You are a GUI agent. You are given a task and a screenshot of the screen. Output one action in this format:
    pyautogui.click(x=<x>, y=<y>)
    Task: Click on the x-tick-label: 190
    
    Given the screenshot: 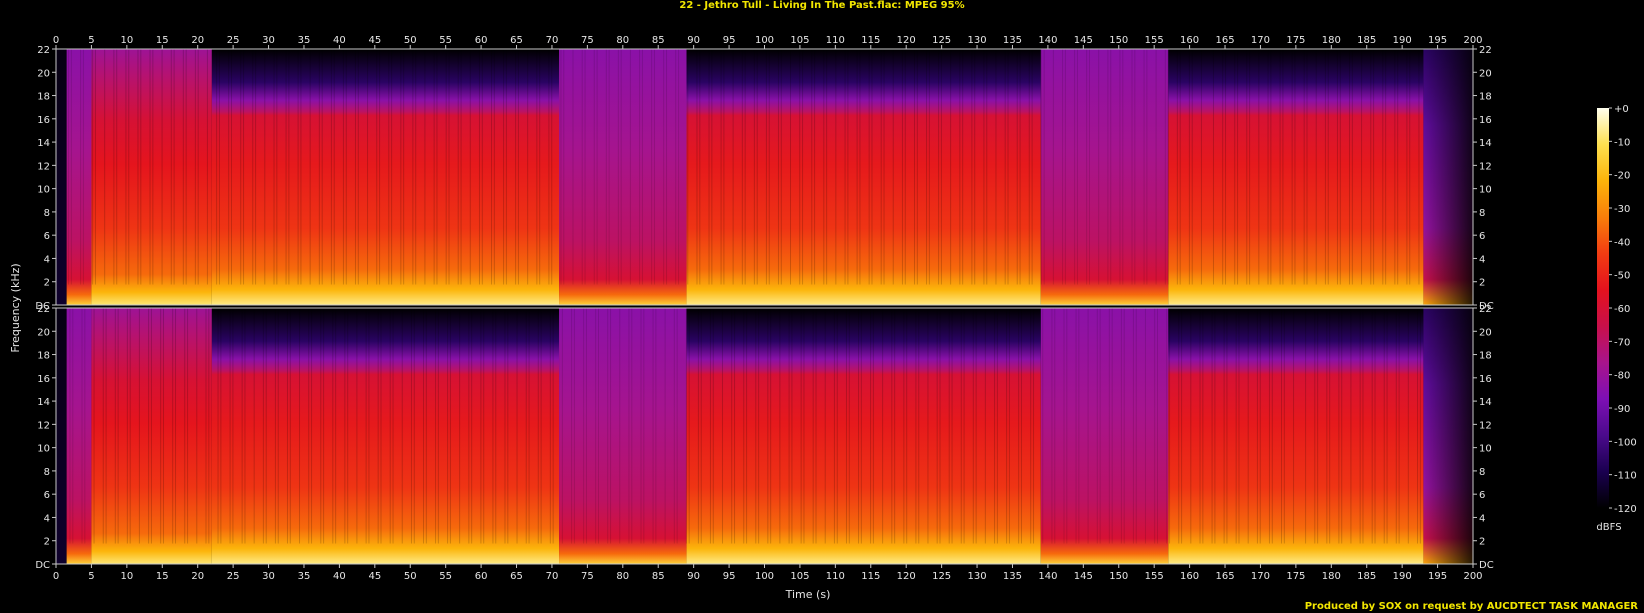 What is the action you would take?
    pyautogui.click(x=1402, y=40)
    